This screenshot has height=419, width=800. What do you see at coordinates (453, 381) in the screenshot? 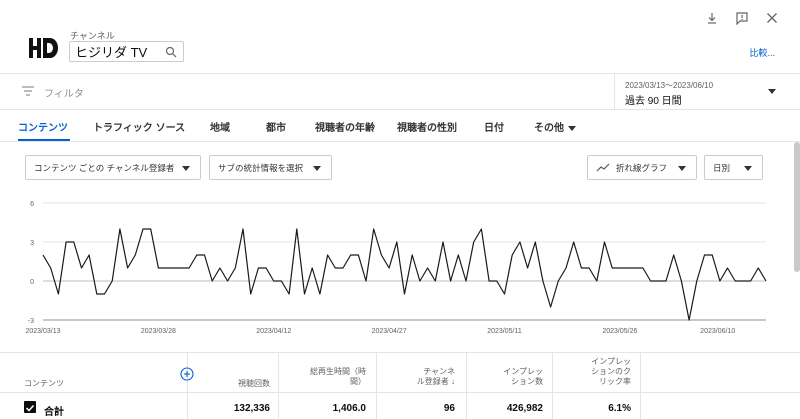
I see `sort-arrow-icon: ↓` at bounding box center [453, 381].